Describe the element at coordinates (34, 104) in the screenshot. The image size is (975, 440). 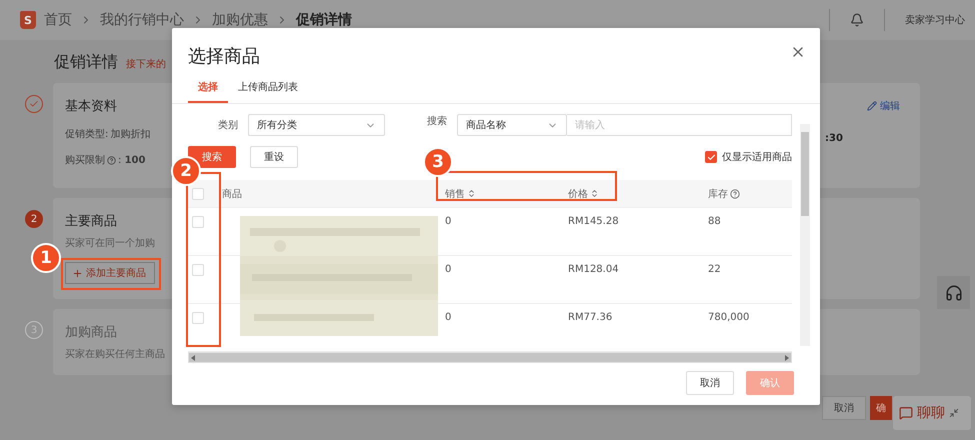
I see `check-icon` at that location.